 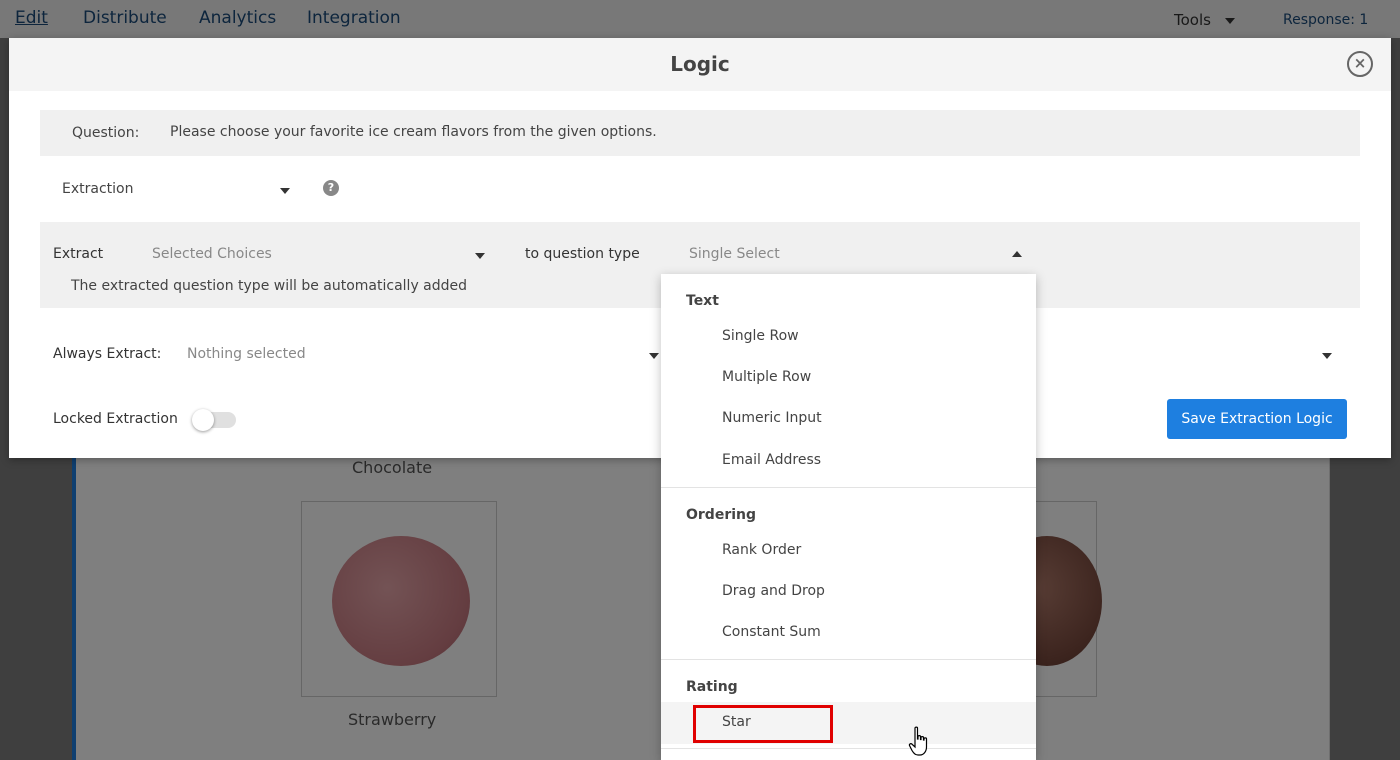 I want to click on toggle-knob, so click(x=203, y=420).